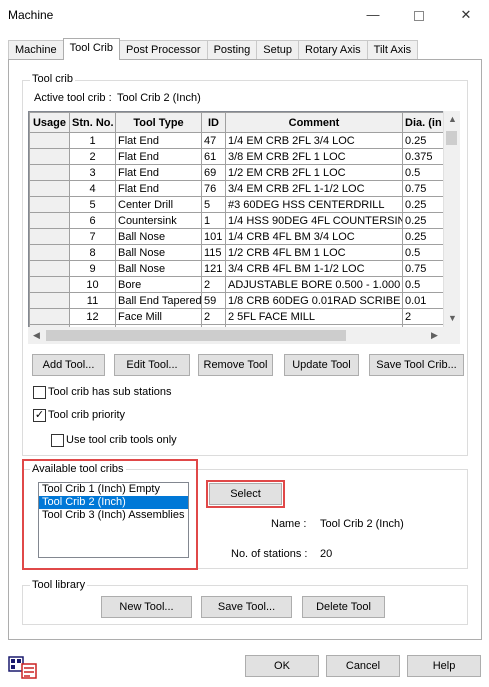 The height and width of the screenshot is (687, 489). What do you see at coordinates (363, 666) in the screenshot?
I see `cancel-button: Cancel` at bounding box center [363, 666].